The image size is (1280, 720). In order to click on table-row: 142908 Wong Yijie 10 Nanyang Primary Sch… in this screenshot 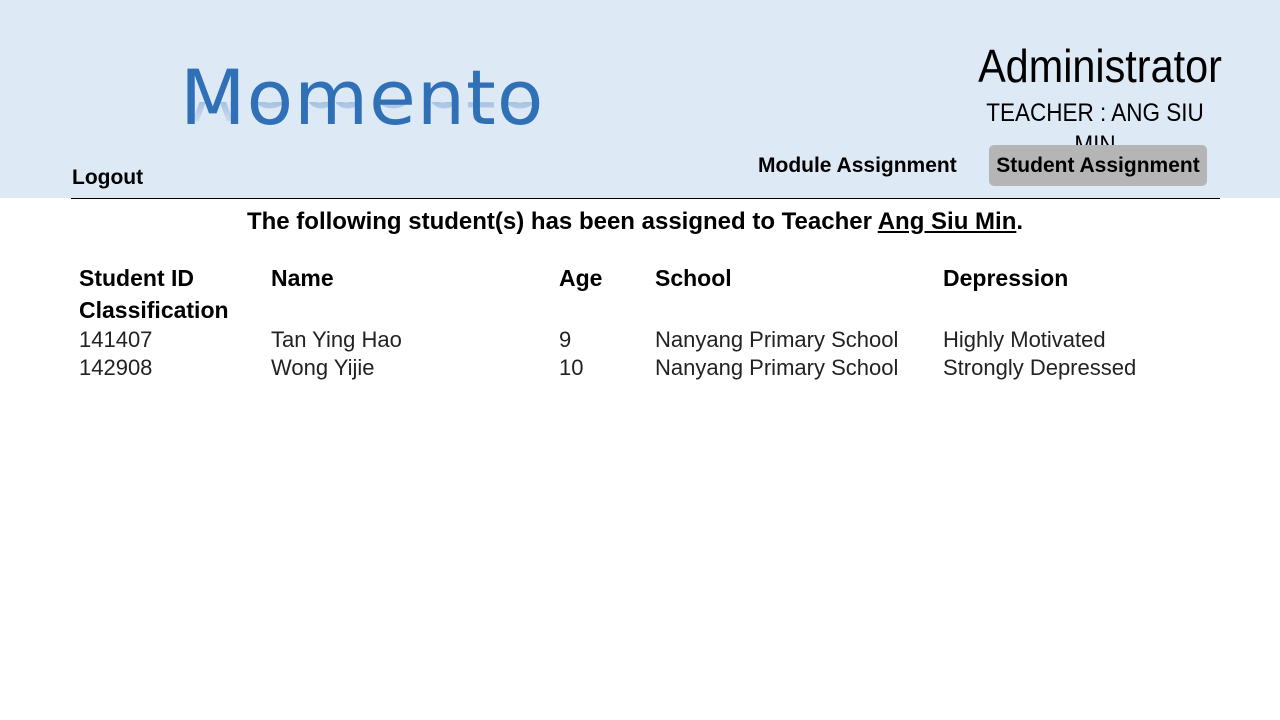, I will do `click(651, 368)`.